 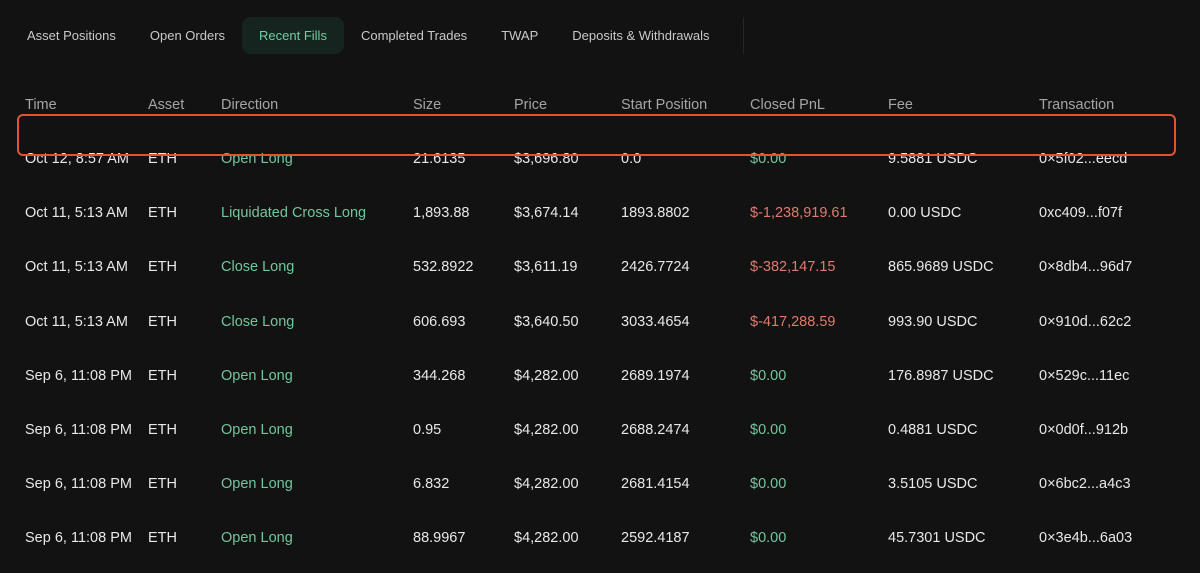 What do you see at coordinates (1119, 322) in the screenshot?
I see `cell-transaction-link: 0×910d...62c2` at bounding box center [1119, 322].